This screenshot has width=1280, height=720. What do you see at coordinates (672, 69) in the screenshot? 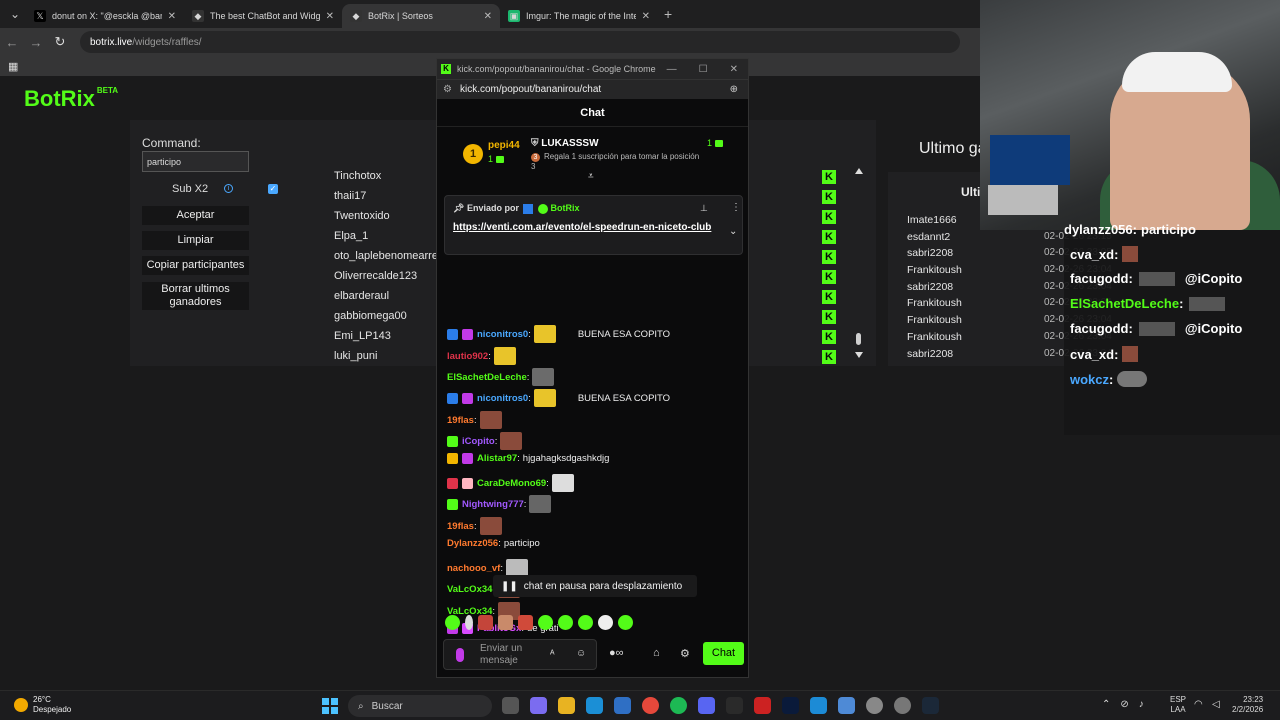
I see `minimize-icon: —` at bounding box center [672, 69].